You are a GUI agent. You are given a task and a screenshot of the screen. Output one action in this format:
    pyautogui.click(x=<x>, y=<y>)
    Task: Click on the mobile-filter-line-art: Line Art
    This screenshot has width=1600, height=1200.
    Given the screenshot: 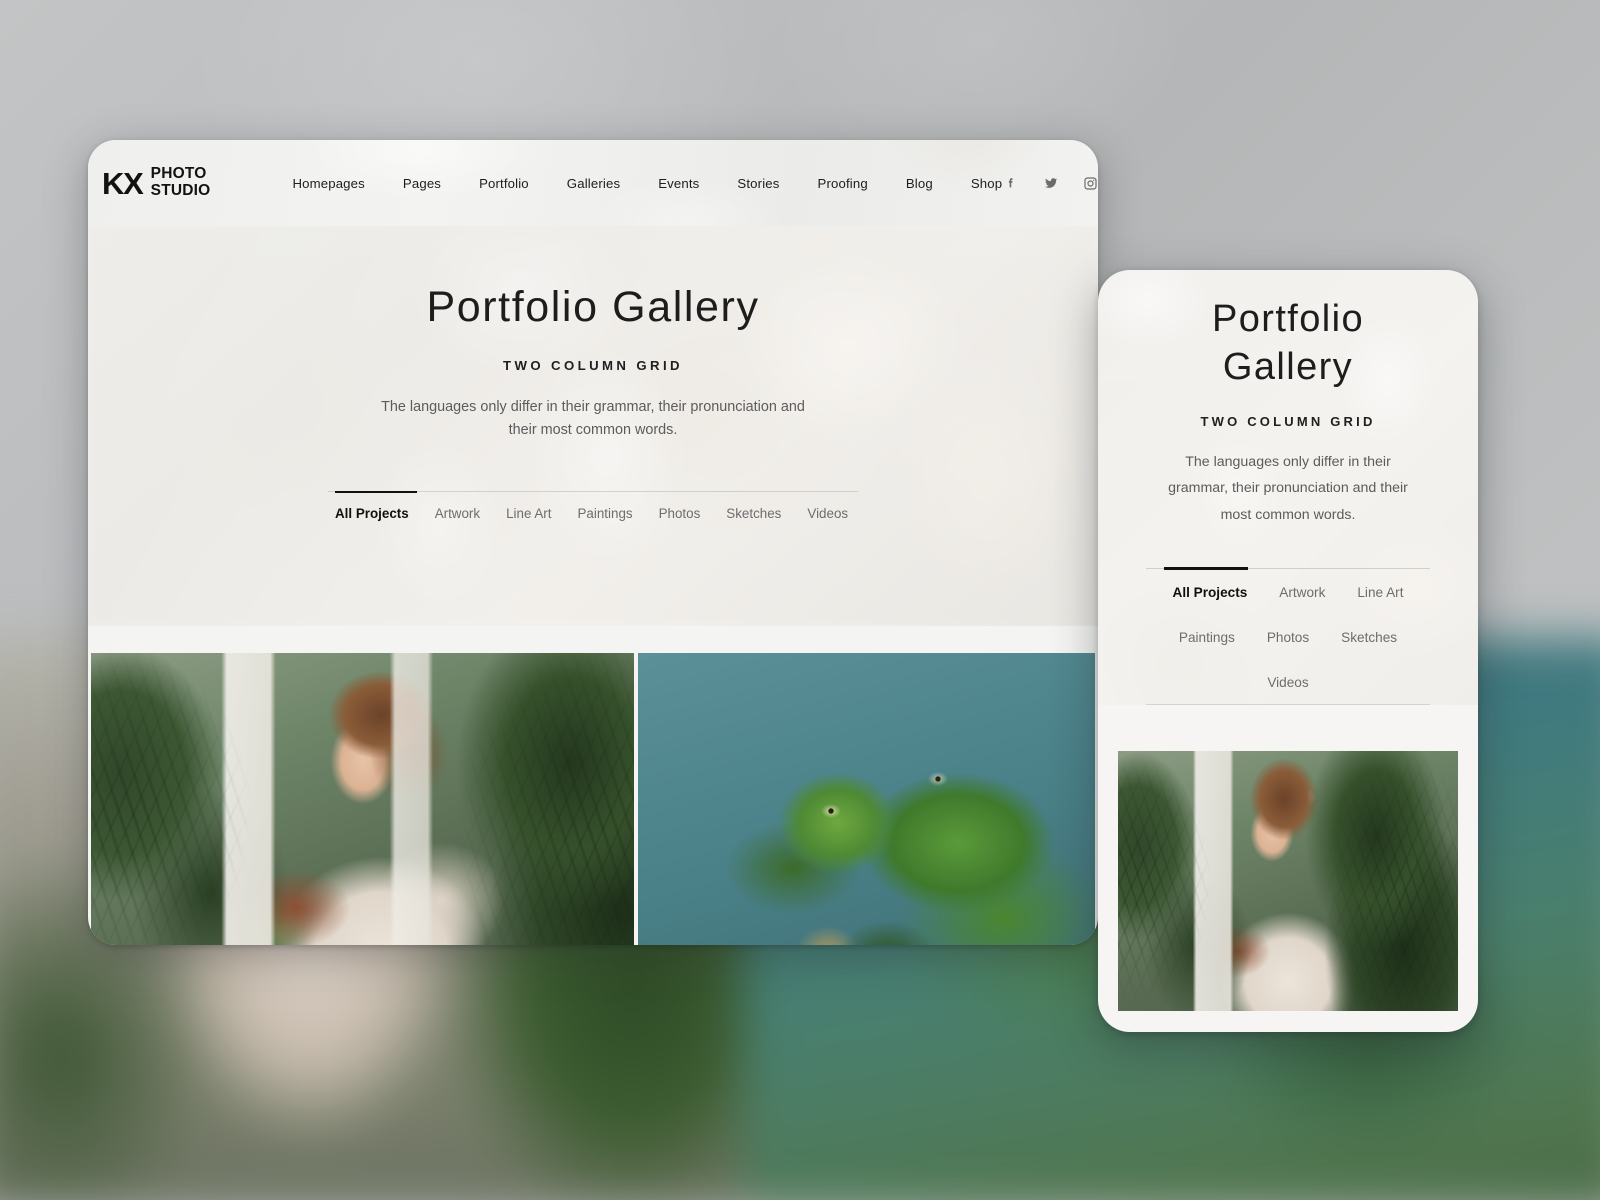 What is the action you would take?
    pyautogui.click(x=1380, y=592)
    